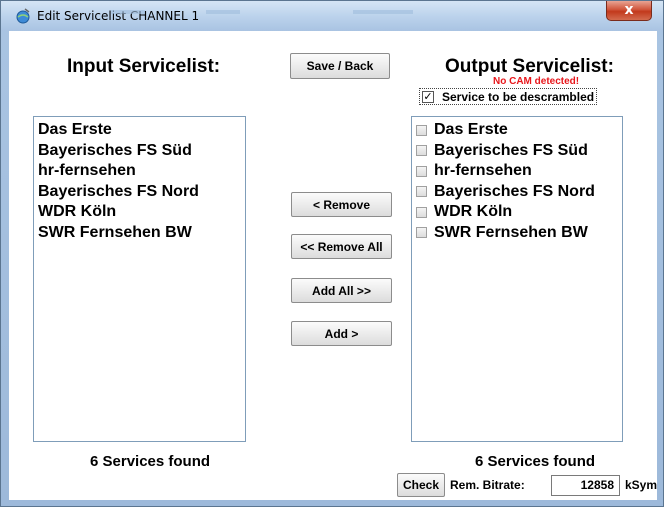  What do you see at coordinates (641, 485) in the screenshot?
I see `bitrate-unit-label: kSym` at bounding box center [641, 485].